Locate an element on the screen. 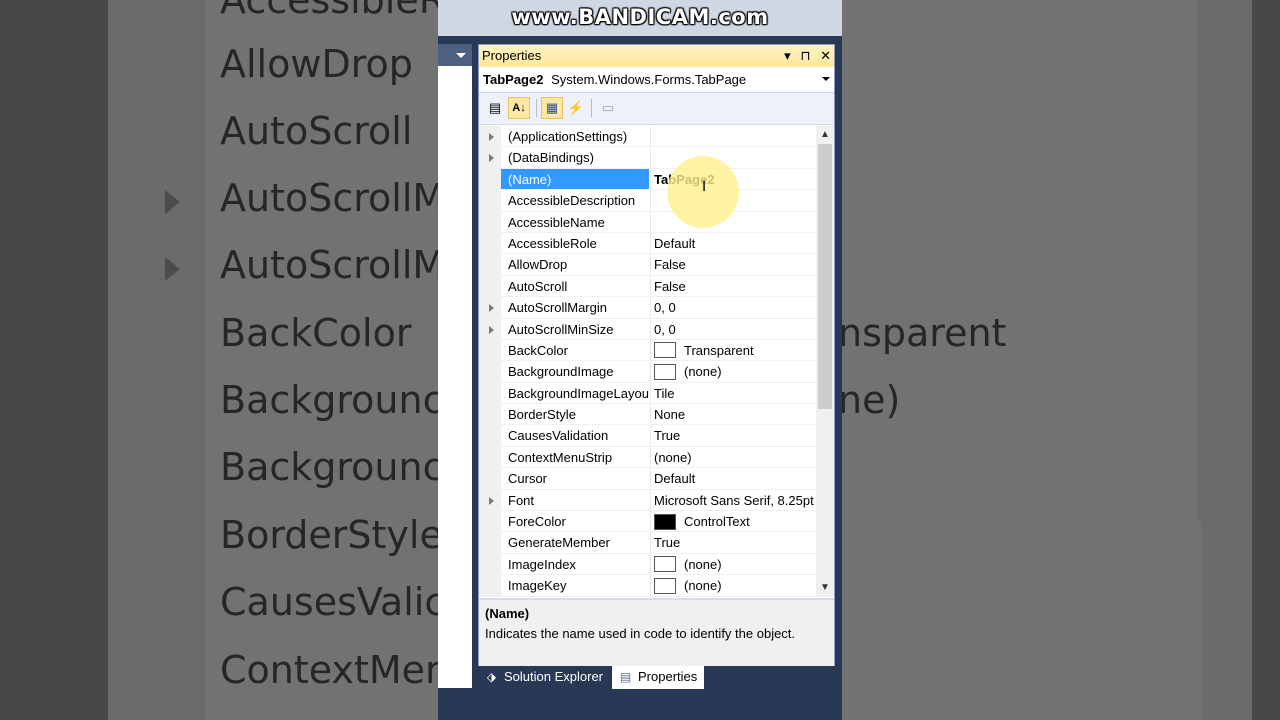 This screenshot has width=1280, height=720. property-row: ContextMenuStrip (none) is located at coordinates (656, 457).